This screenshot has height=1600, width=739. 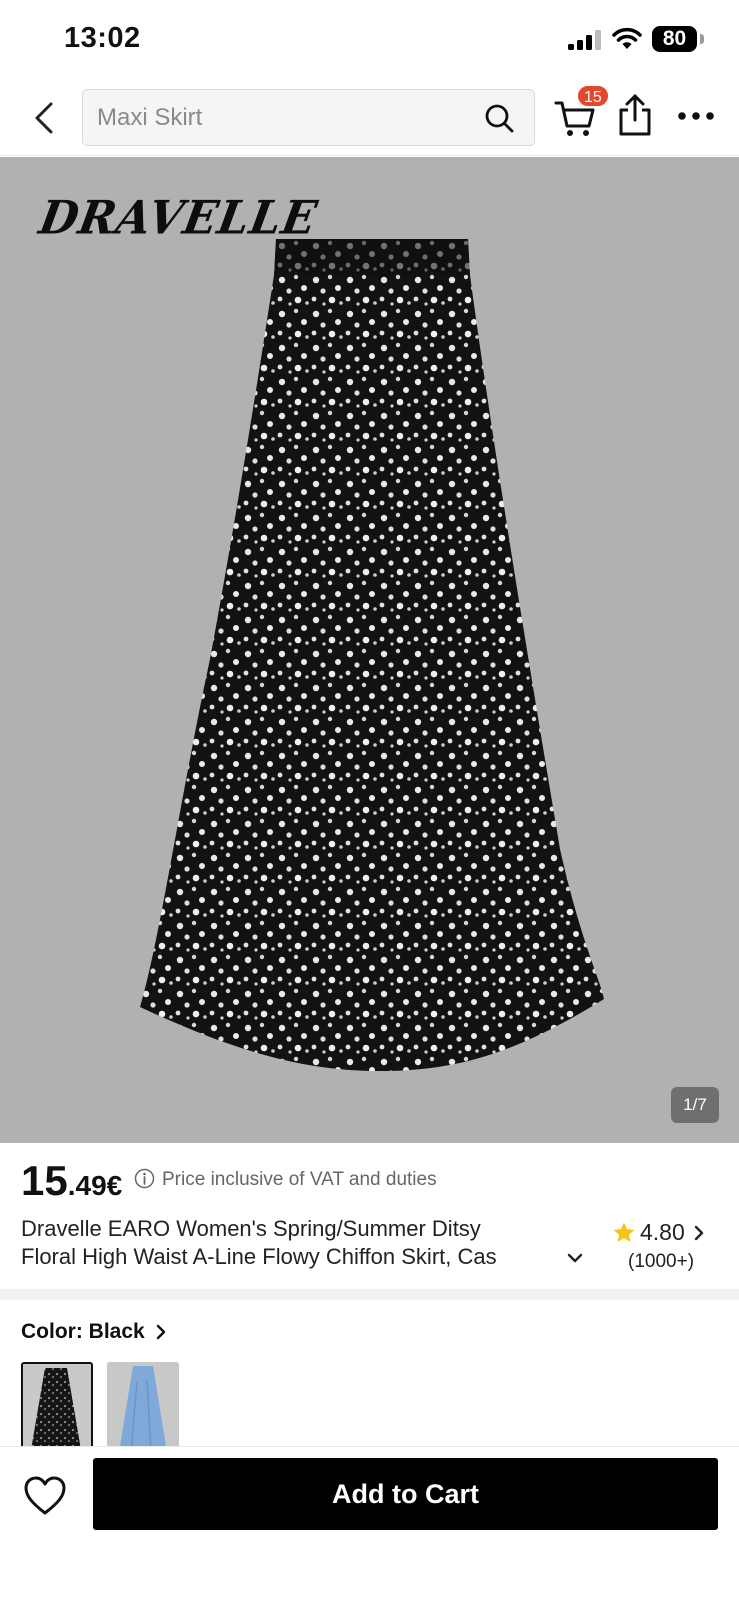 I want to click on chevron-down-icon, so click(x=575, y=1258).